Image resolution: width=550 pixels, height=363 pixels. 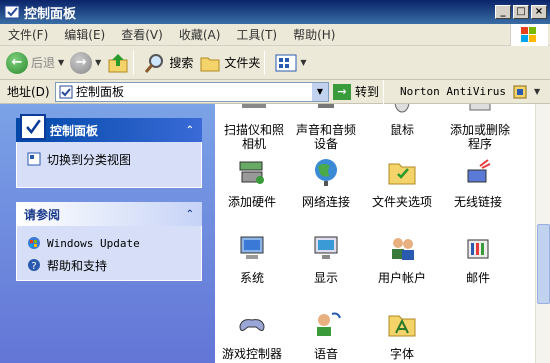 I want to click on menu-tools: 工具(T), so click(x=256, y=34).